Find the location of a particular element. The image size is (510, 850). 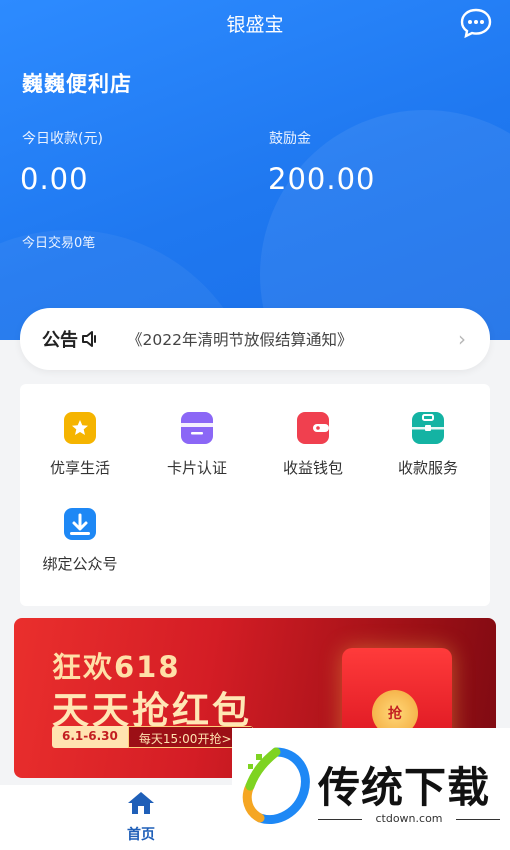

service-label: 收益钱包 is located at coordinates (312, 468).